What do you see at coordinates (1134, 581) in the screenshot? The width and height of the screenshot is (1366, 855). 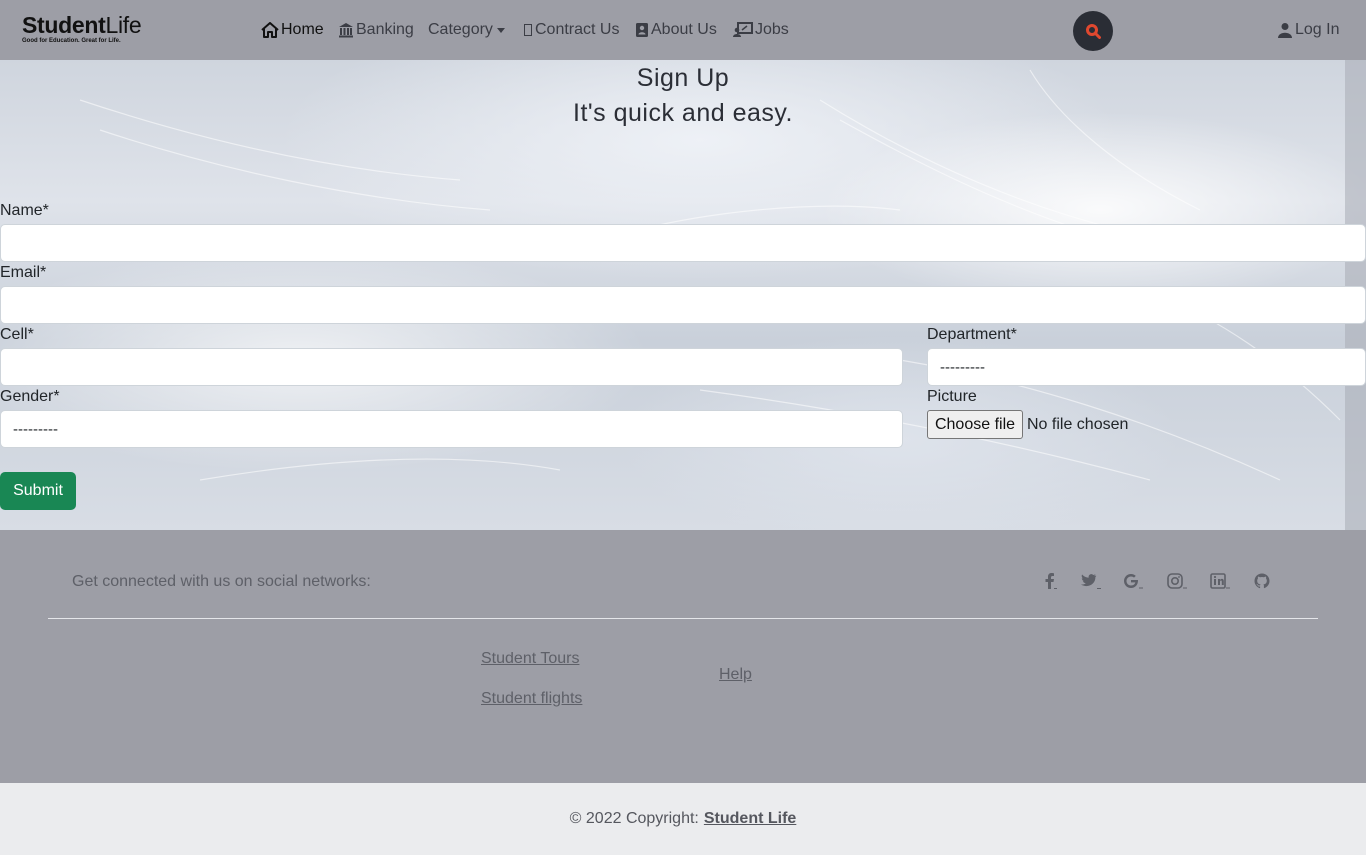 I see `google-icon` at bounding box center [1134, 581].